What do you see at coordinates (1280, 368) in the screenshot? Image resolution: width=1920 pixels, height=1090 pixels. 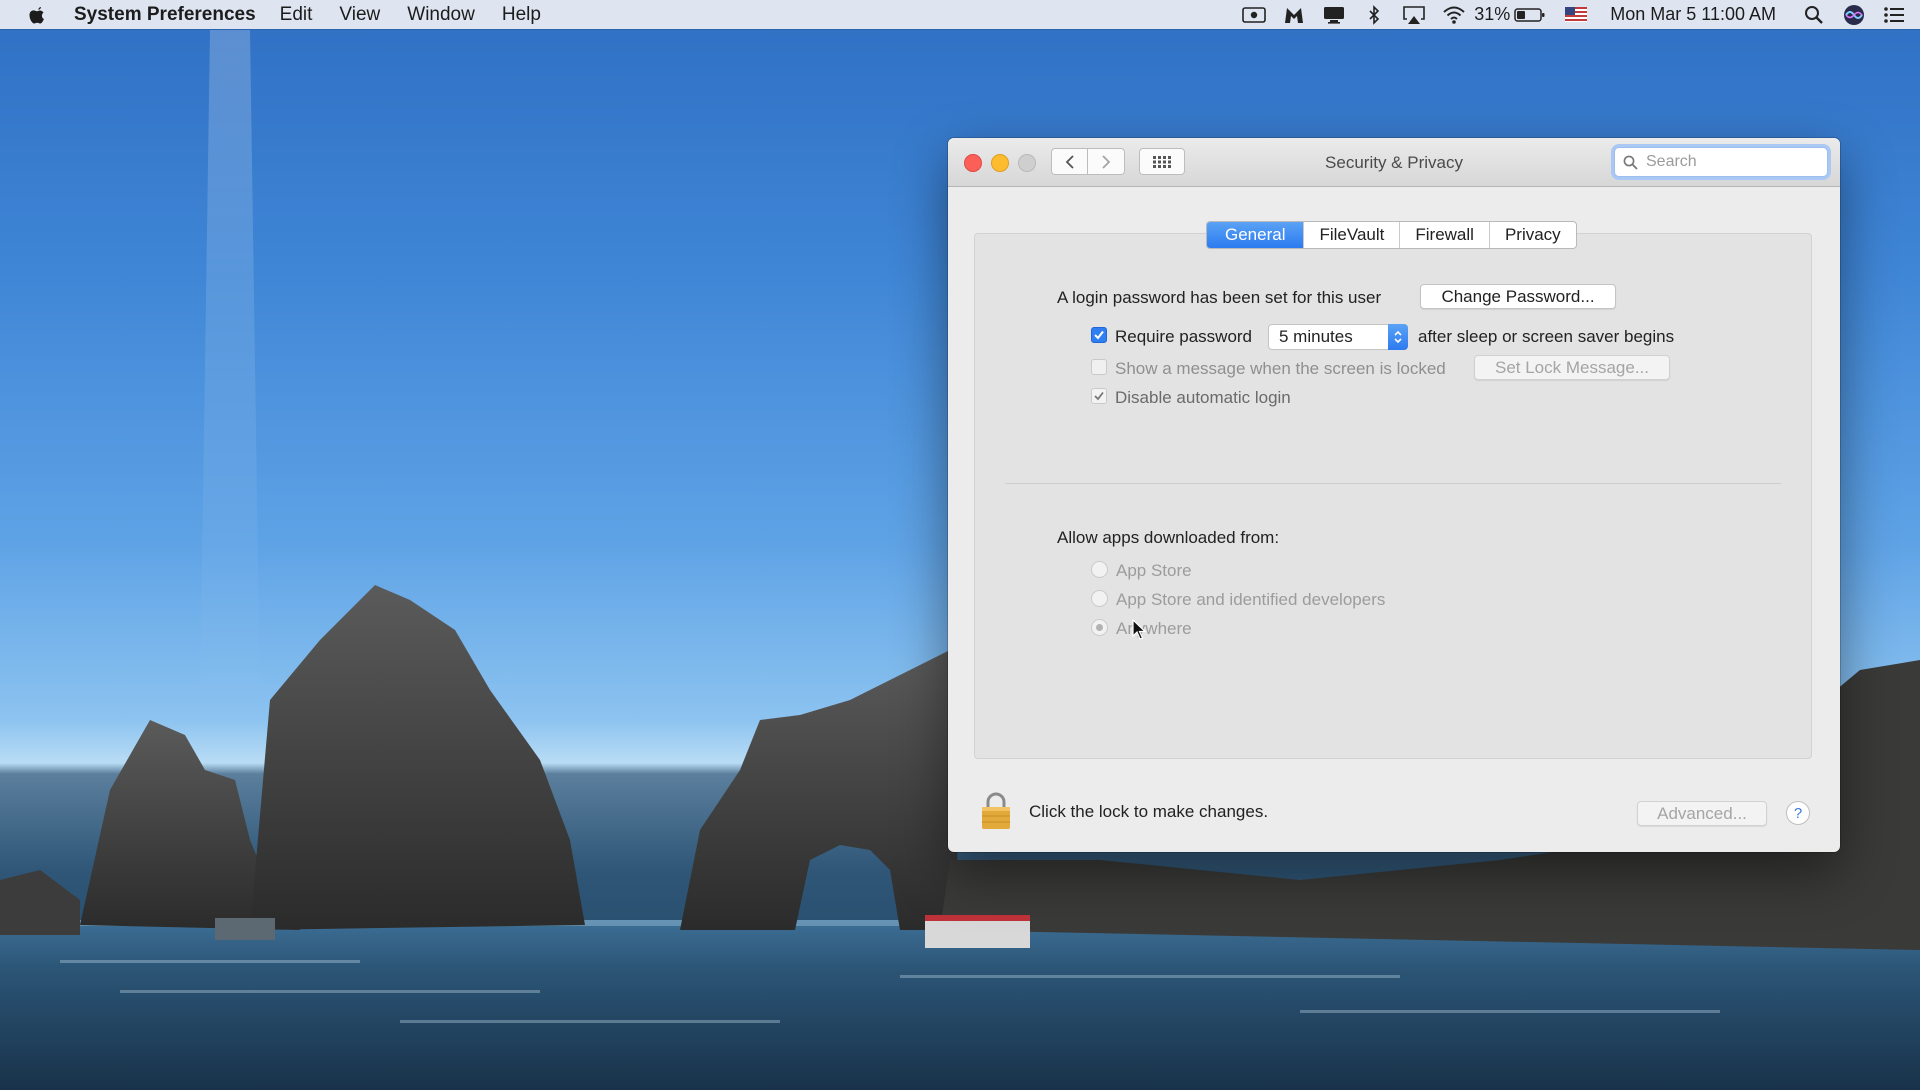 I see `show-message-label: Show a message when the screen is locked` at bounding box center [1280, 368].